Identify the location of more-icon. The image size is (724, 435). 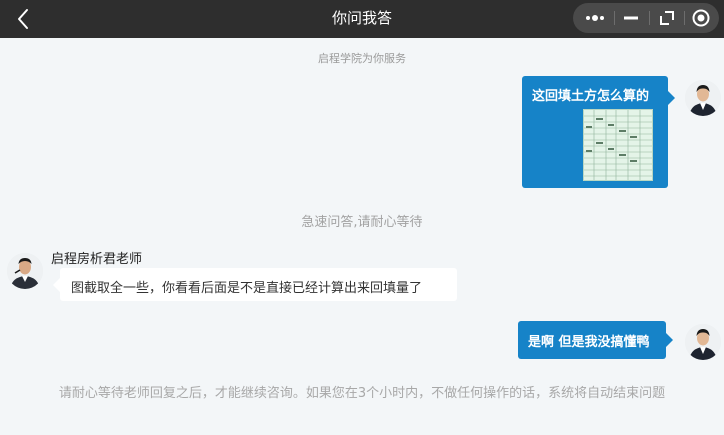
(595, 18).